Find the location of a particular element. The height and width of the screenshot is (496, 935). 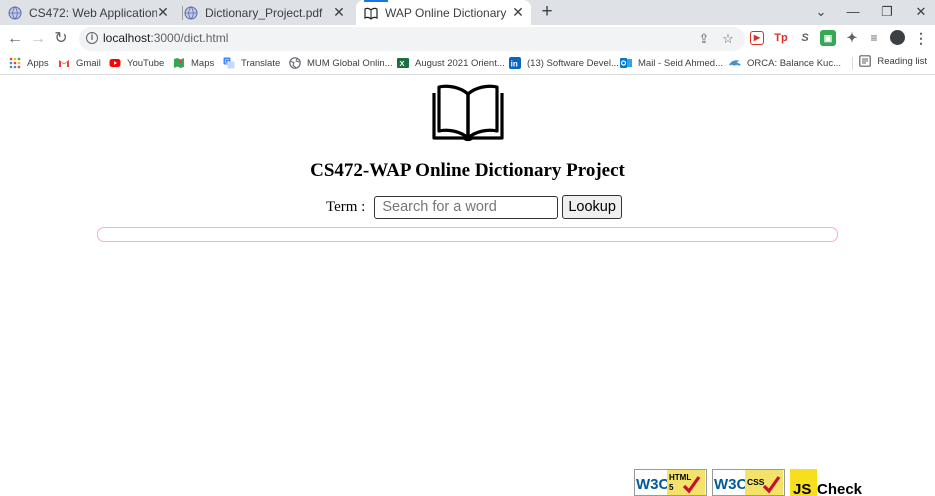

html-text: HTML is located at coordinates (680, 477).